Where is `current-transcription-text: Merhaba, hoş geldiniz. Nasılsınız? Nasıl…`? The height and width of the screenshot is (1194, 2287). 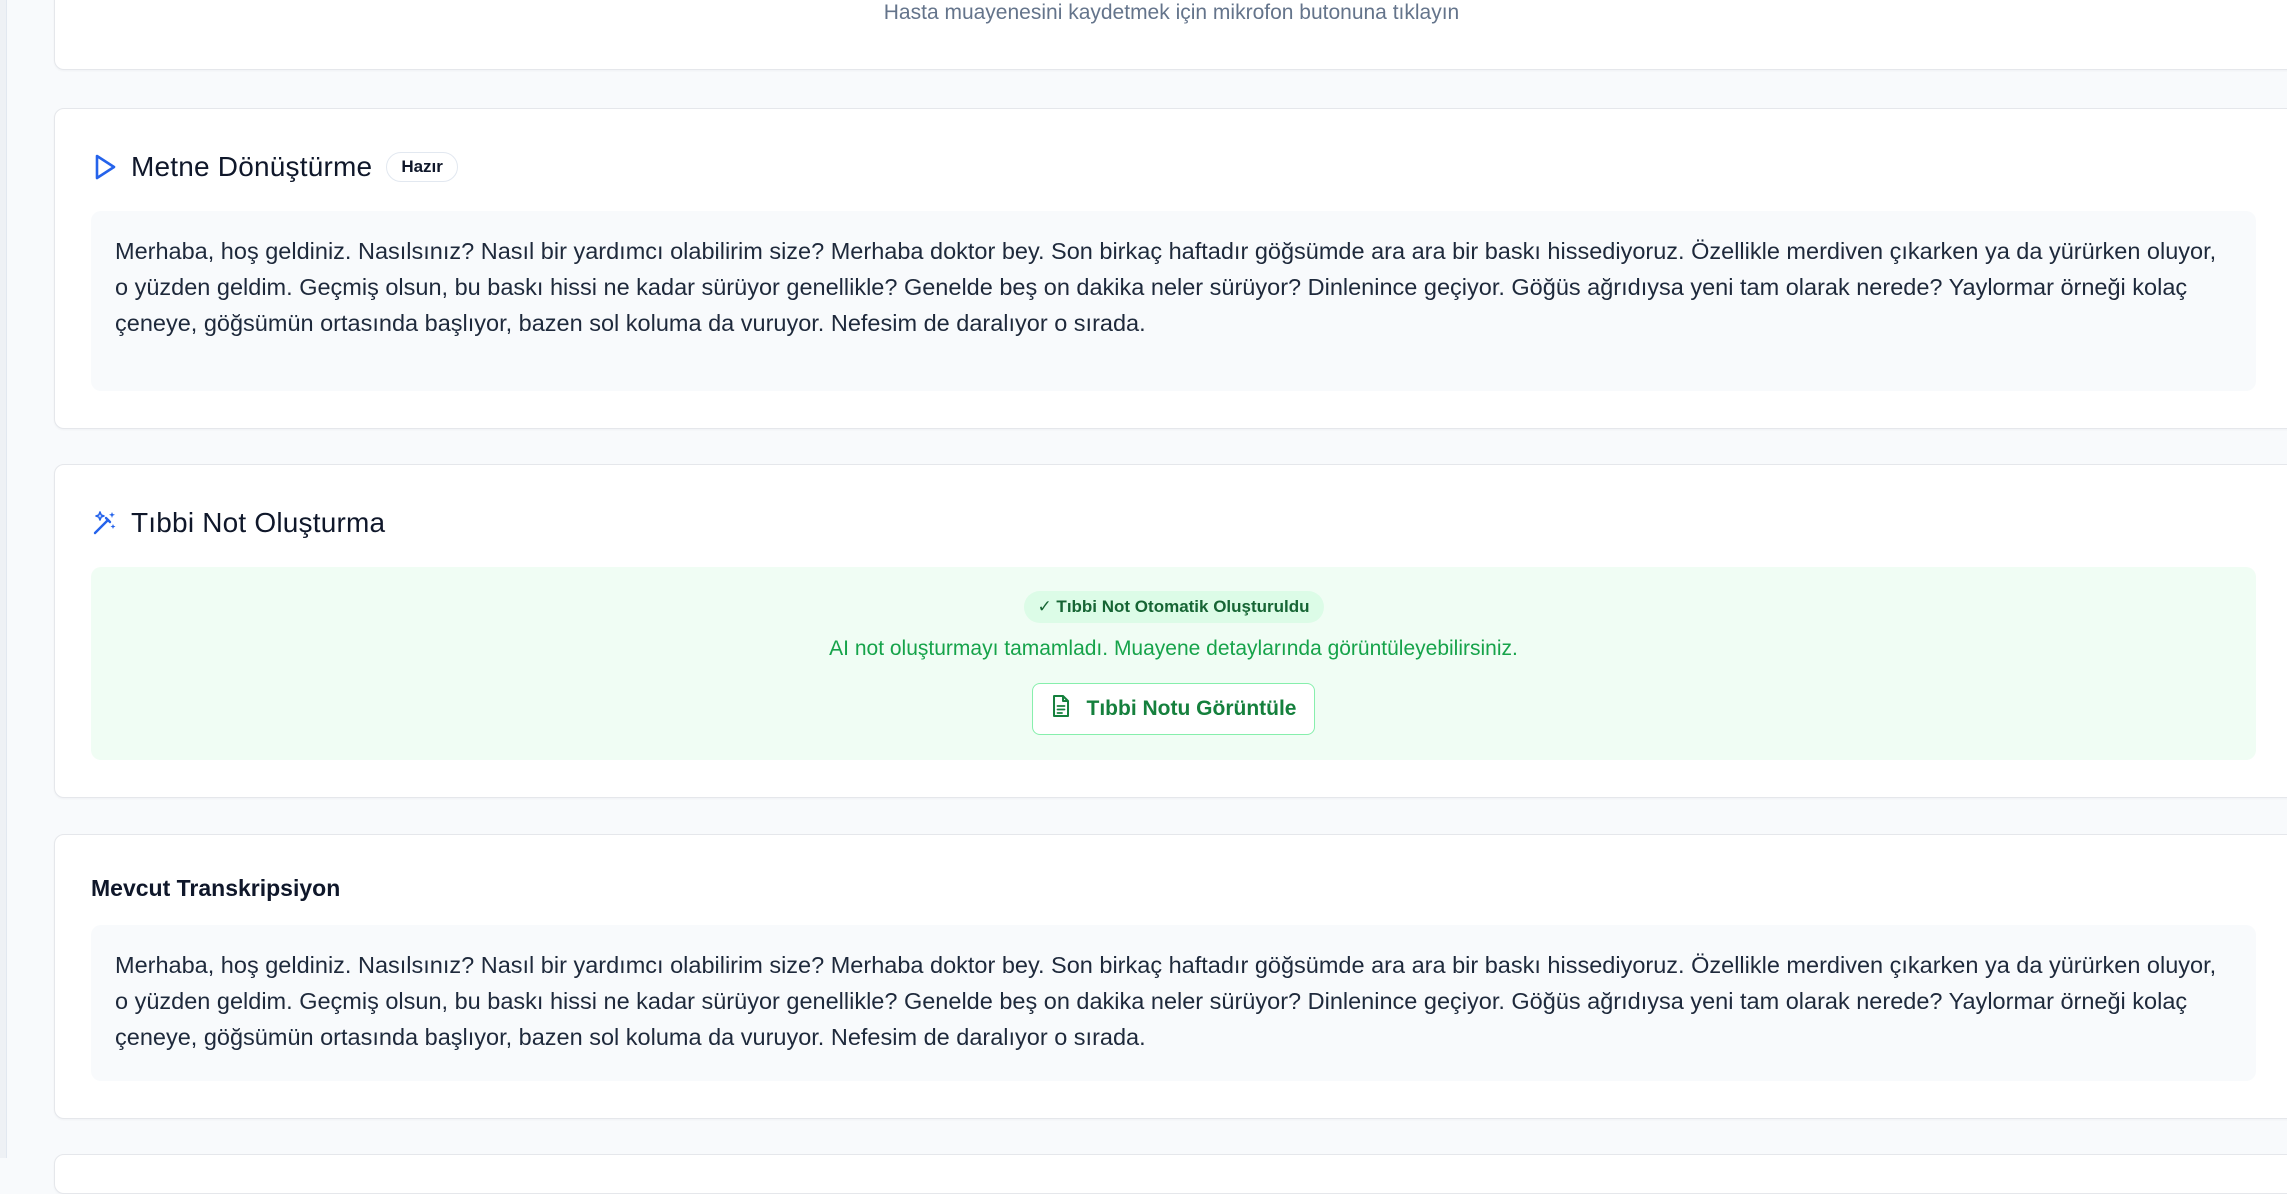 current-transcription-text: Merhaba, hoş geldiniz. Nasılsınız? Nasıl… is located at coordinates (1173, 1003).